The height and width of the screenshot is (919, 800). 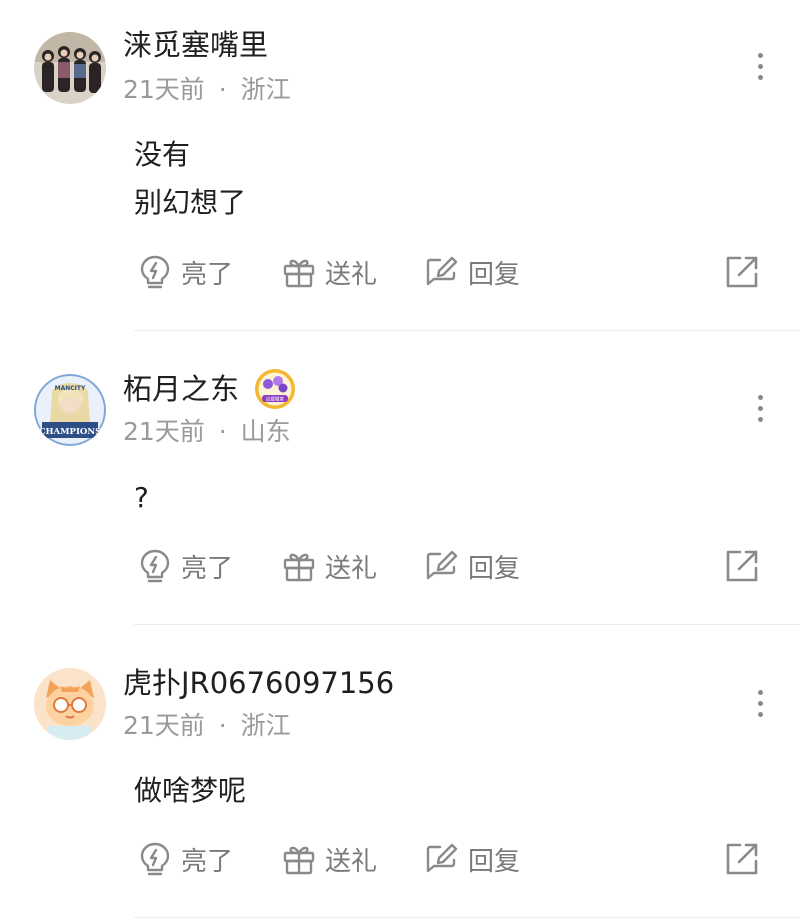 What do you see at coordinates (190, 179) in the screenshot?
I see `comment-content: 没有 别幻想了` at bounding box center [190, 179].